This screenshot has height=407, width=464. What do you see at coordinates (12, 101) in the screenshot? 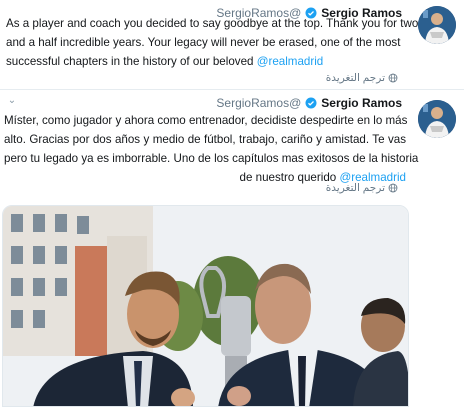
I see `chevron-down-icon: ⌄` at bounding box center [12, 101].